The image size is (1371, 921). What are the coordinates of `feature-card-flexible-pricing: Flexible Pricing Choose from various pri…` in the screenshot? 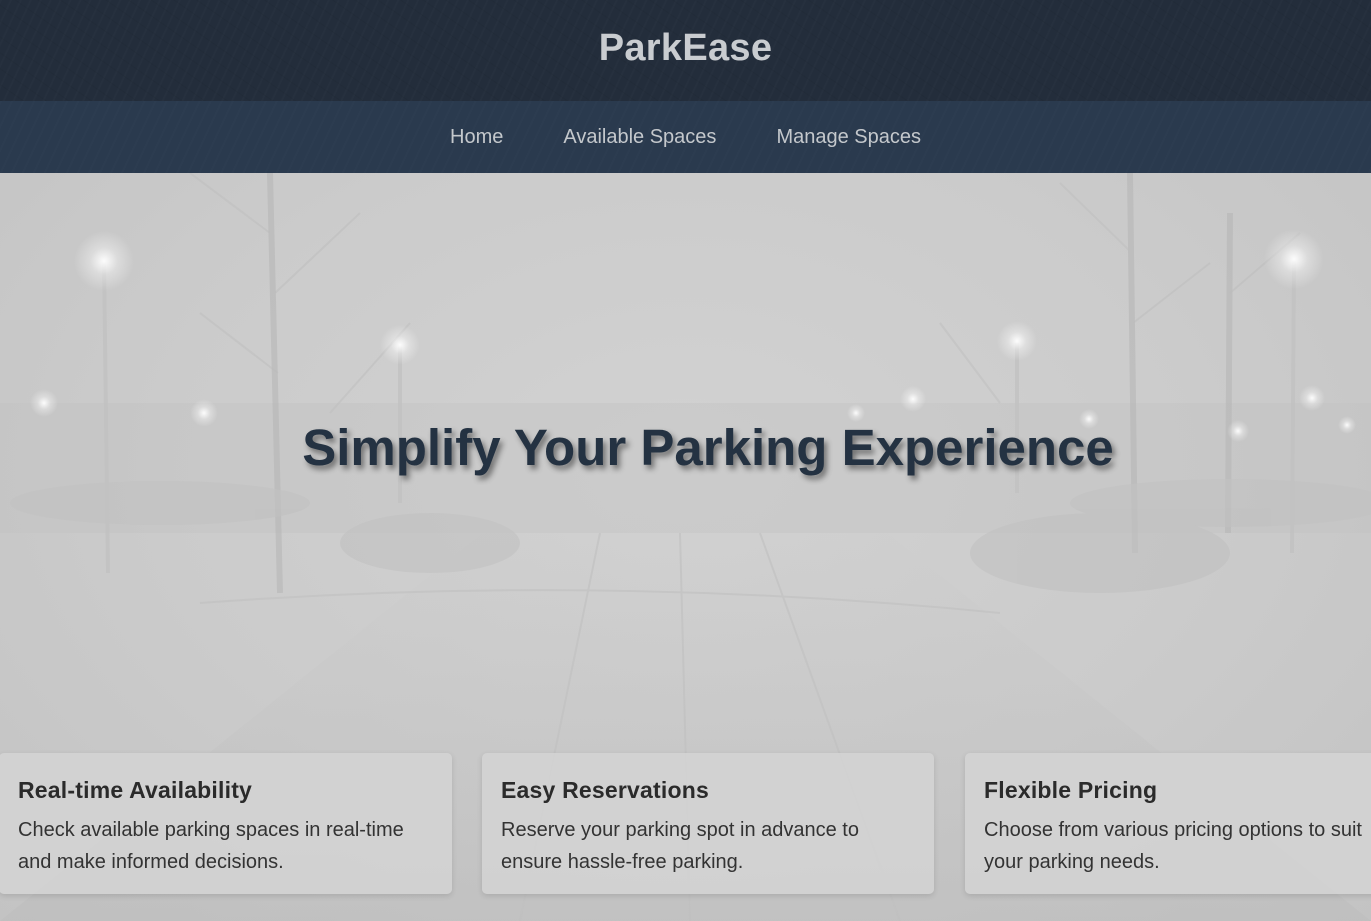 It's located at (1168, 823).